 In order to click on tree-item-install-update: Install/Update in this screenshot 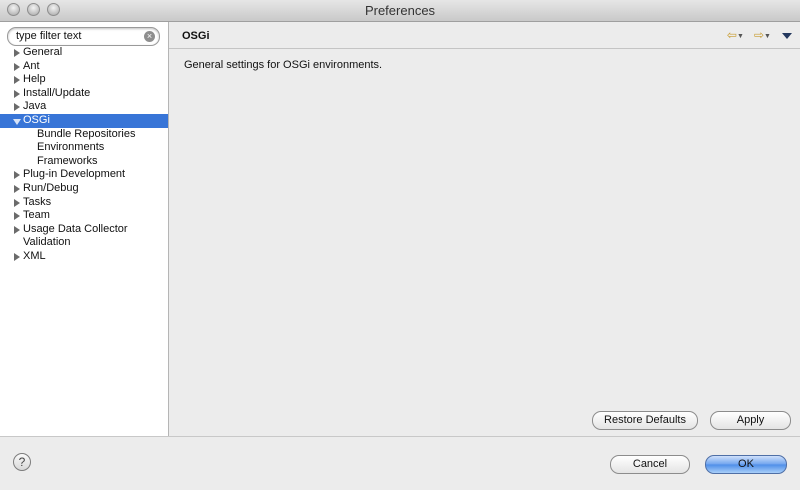, I will do `click(84, 94)`.